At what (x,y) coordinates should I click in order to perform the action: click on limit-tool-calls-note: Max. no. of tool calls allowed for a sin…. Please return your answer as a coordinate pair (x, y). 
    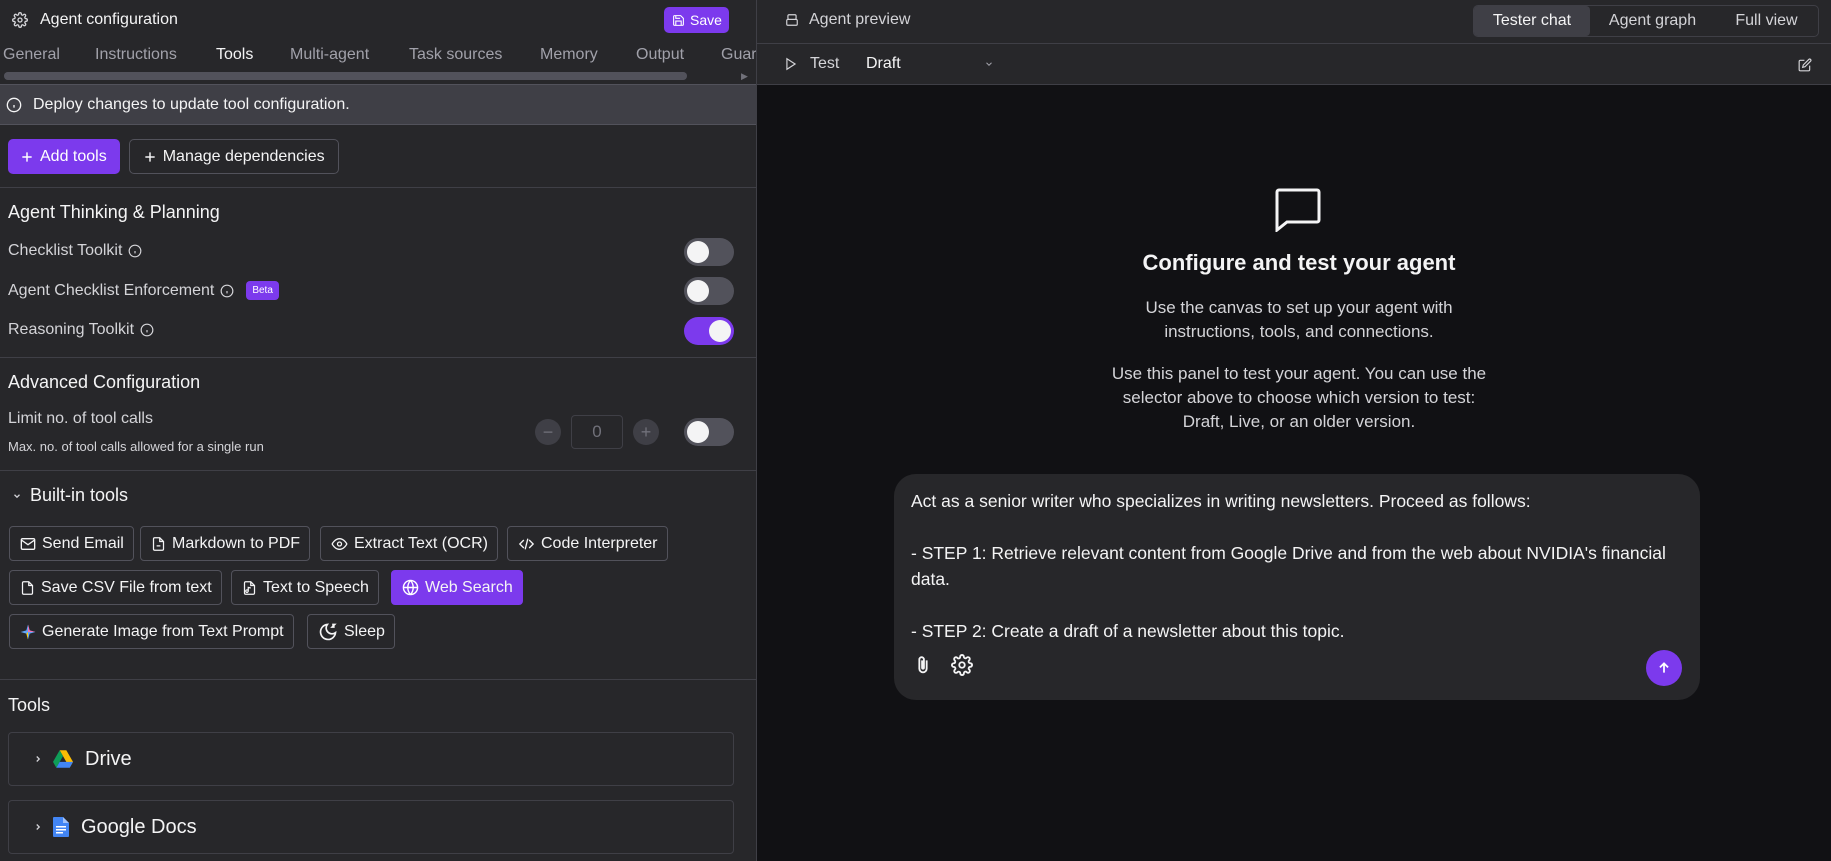
    Looking at the image, I should click on (136, 446).